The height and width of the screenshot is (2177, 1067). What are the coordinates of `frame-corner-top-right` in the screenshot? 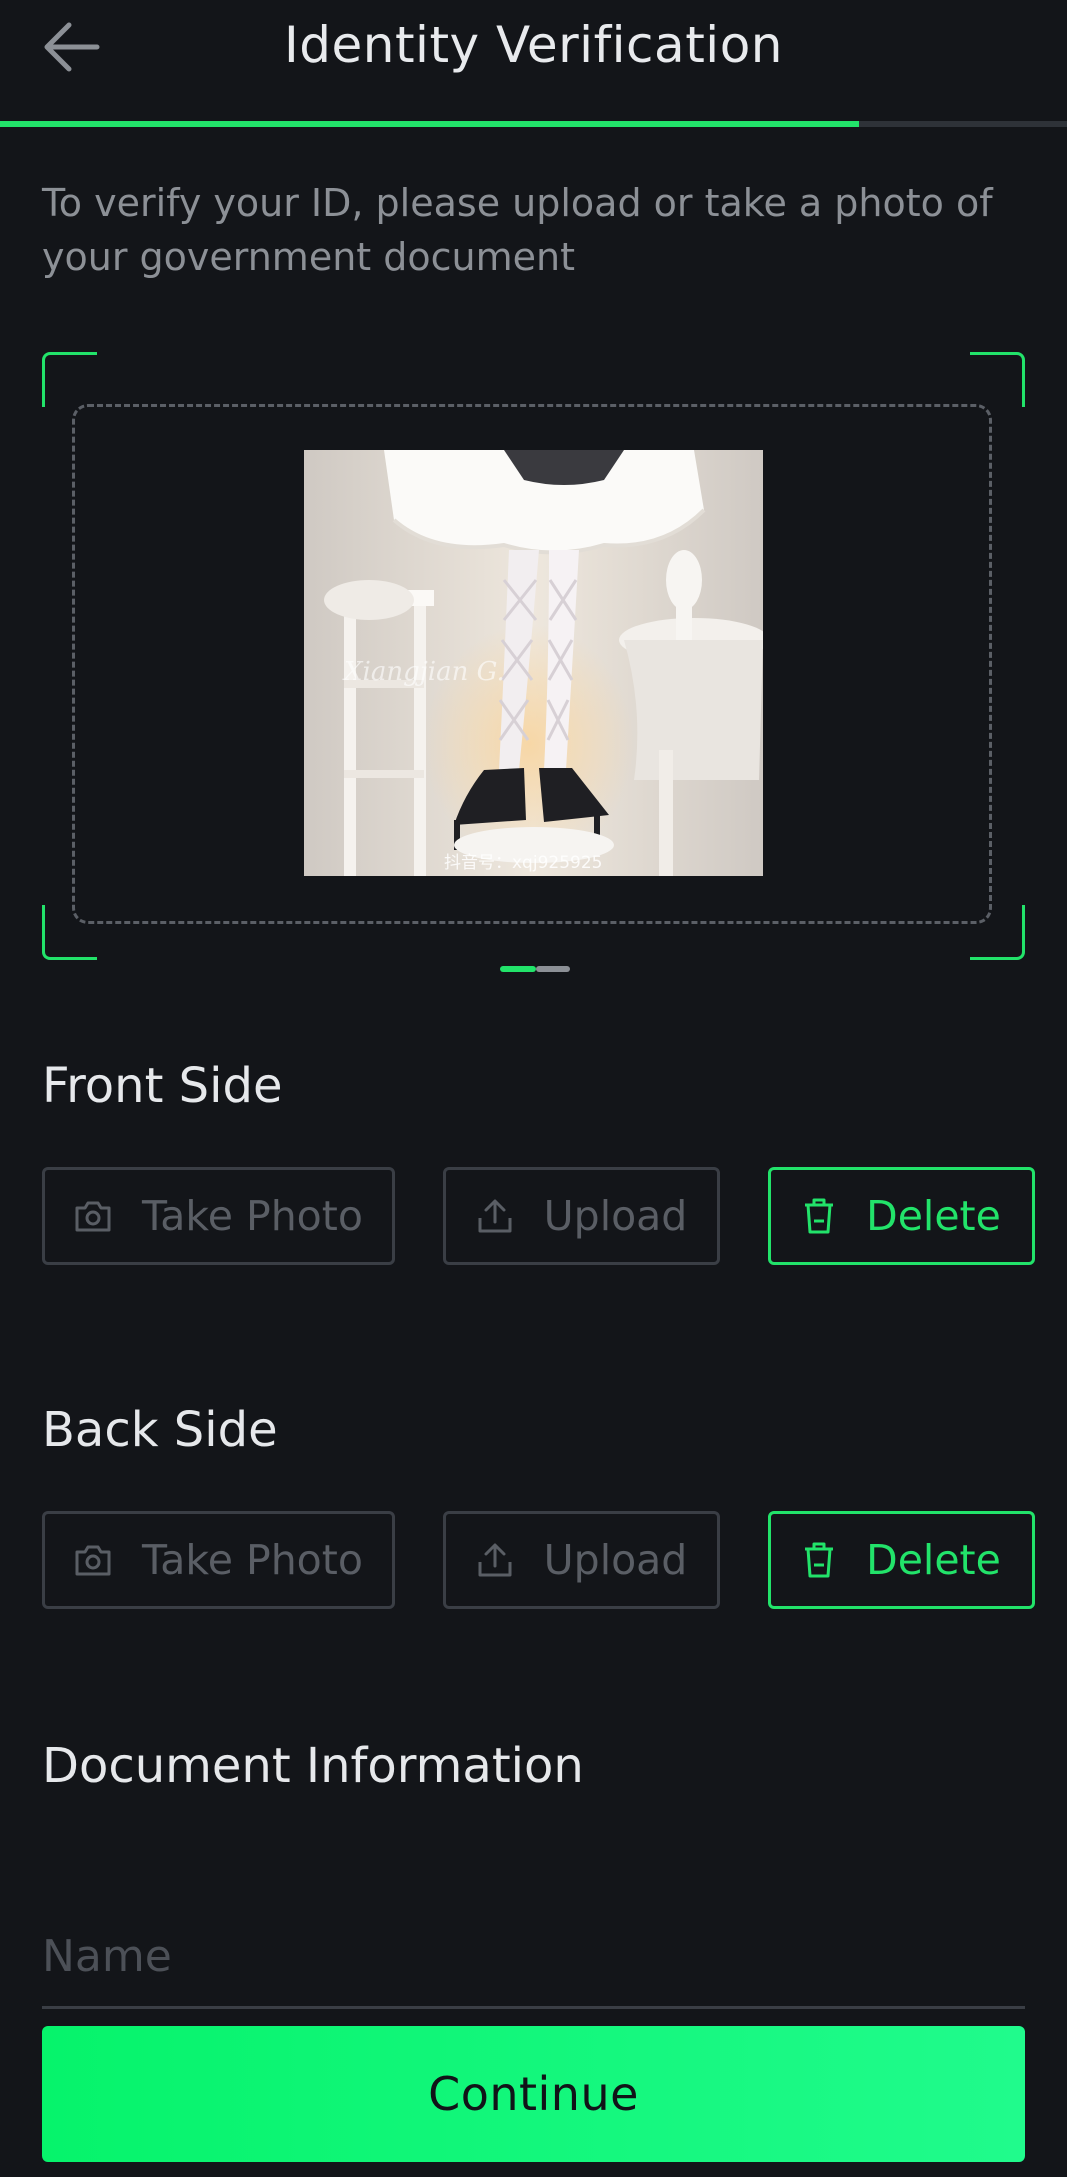 It's located at (997, 379).